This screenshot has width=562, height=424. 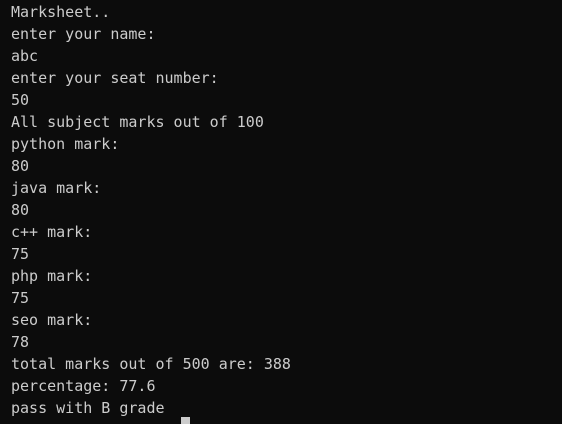 I want to click on output-line-cpp-value: 75, so click(x=20, y=254).